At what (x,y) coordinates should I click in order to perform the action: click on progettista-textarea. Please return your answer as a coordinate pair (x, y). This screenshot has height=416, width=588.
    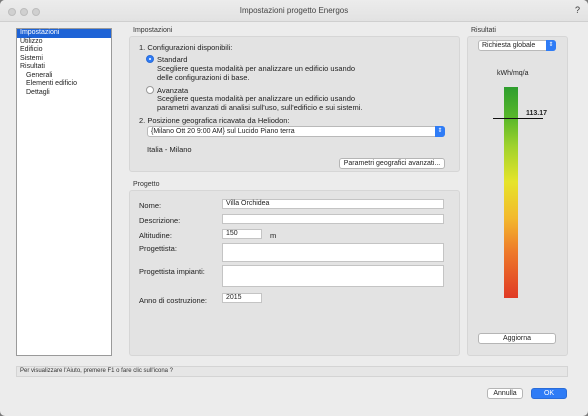
    Looking at the image, I should click on (333, 252).